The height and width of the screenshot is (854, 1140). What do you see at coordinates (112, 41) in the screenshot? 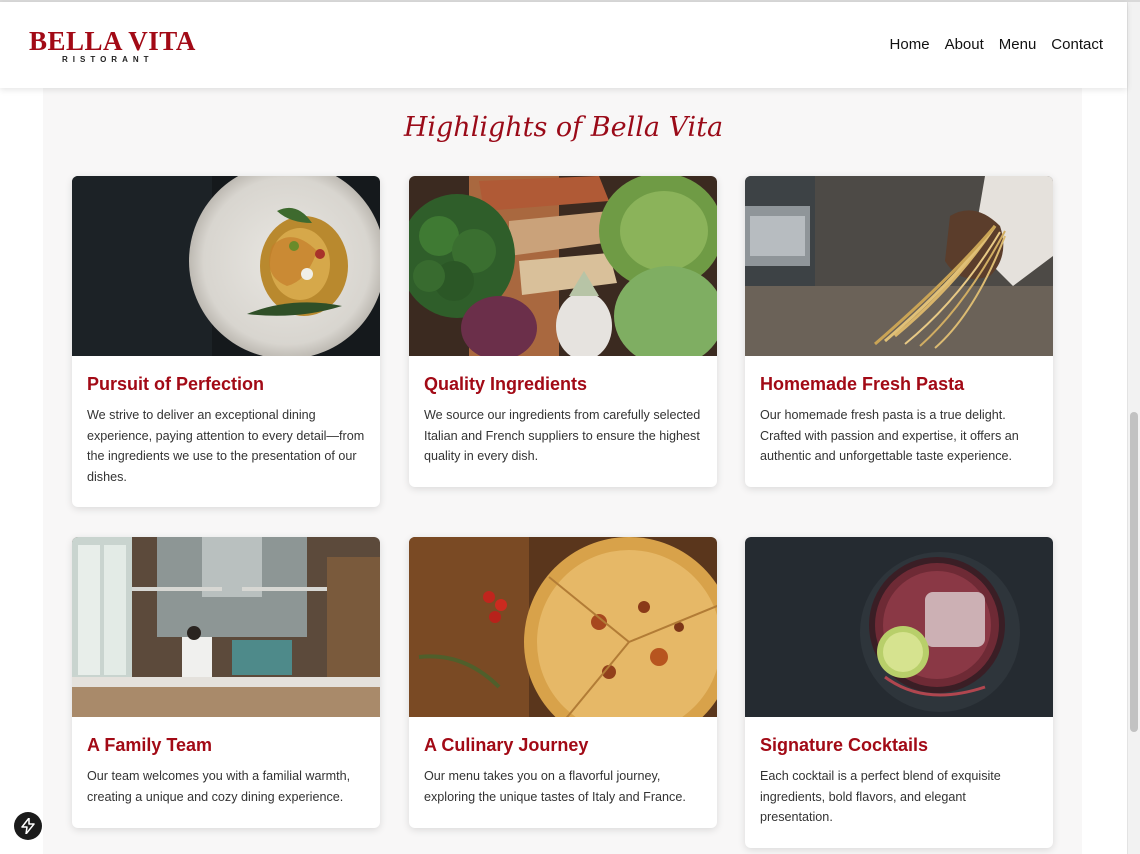
I see `logo-wordmark: BELLA VITA` at bounding box center [112, 41].